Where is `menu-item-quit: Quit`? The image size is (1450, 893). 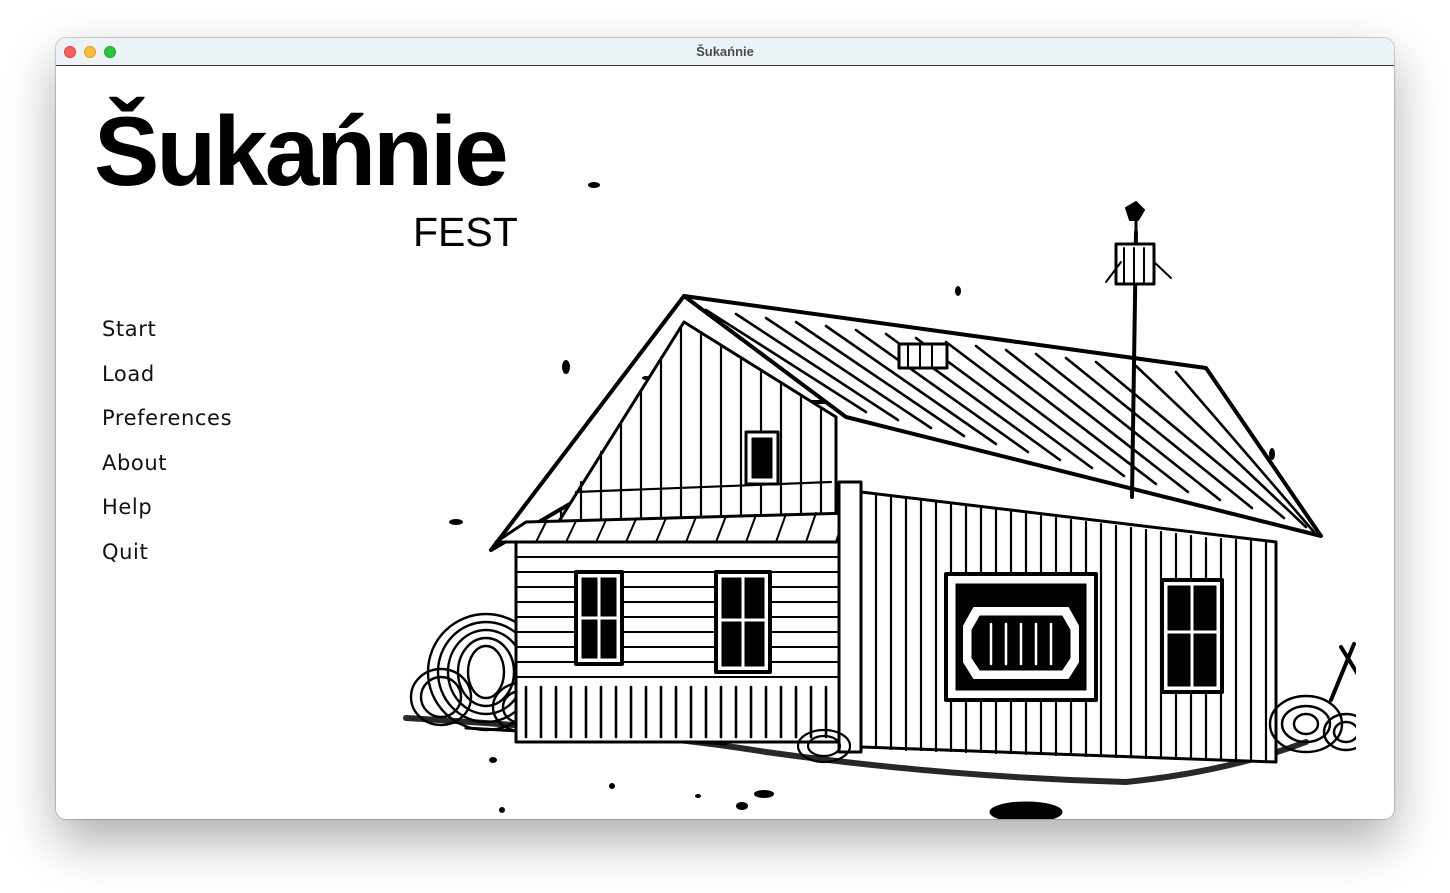
menu-item-quit: Quit is located at coordinates (167, 562).